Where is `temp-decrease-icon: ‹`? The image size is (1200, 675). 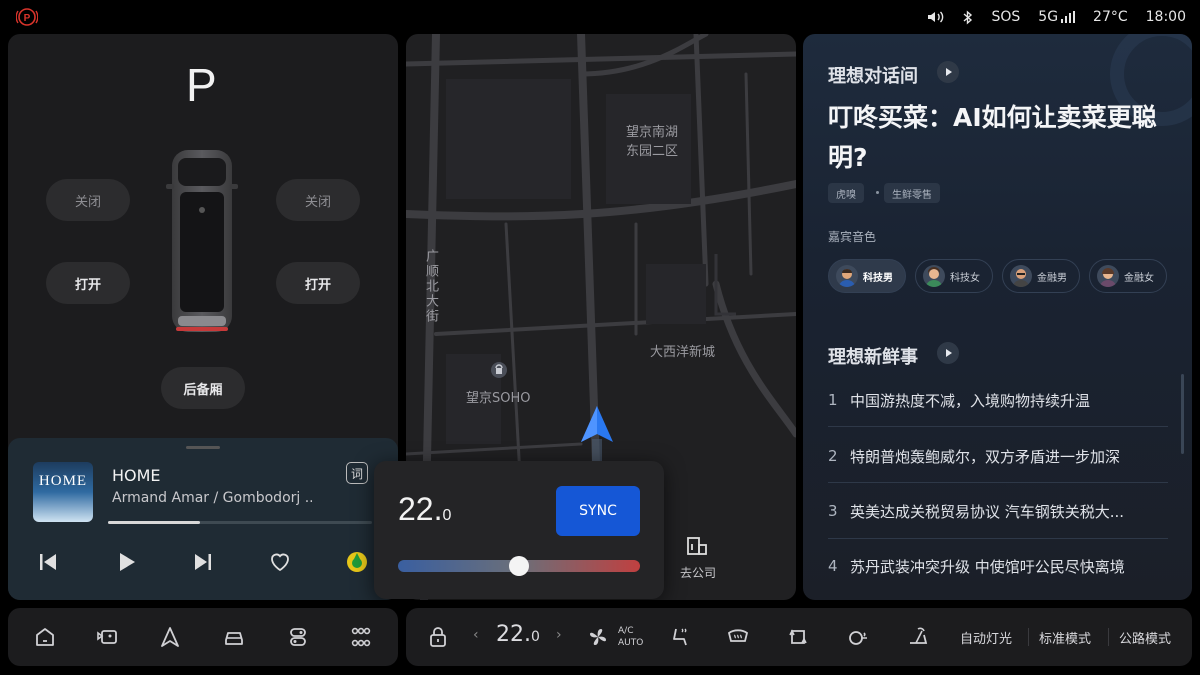
temp-decrease-icon: ‹ is located at coordinates (476, 635).